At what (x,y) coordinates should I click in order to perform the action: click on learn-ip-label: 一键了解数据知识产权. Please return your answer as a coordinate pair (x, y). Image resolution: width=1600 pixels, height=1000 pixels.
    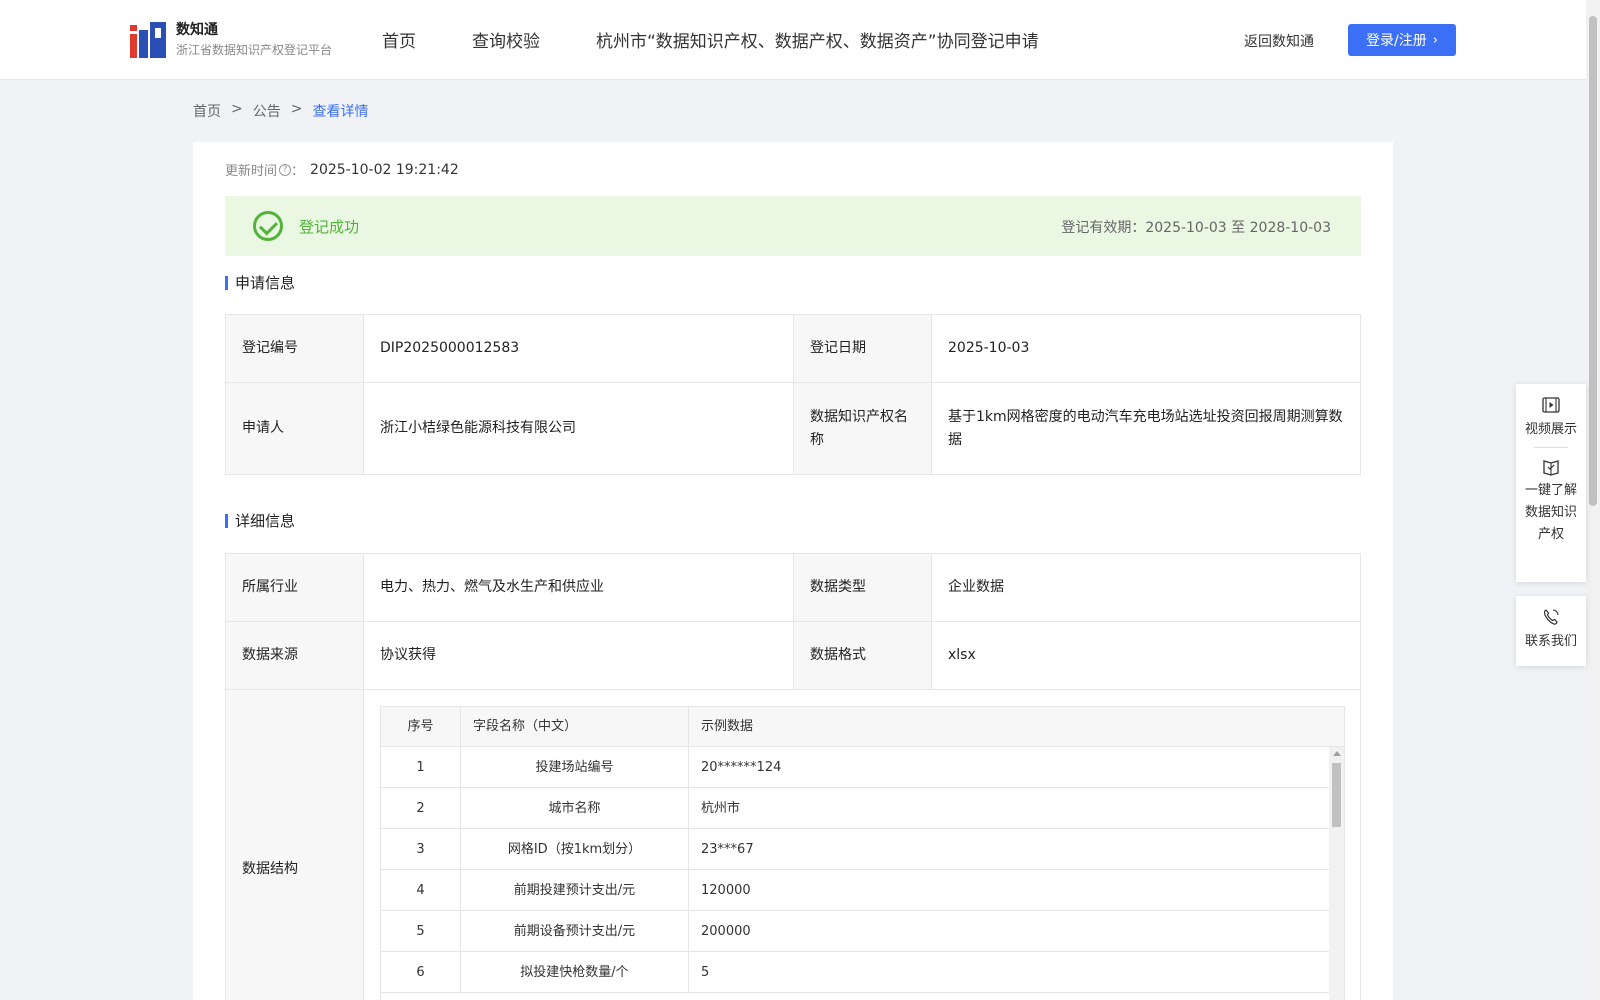
    Looking at the image, I should click on (1550, 512).